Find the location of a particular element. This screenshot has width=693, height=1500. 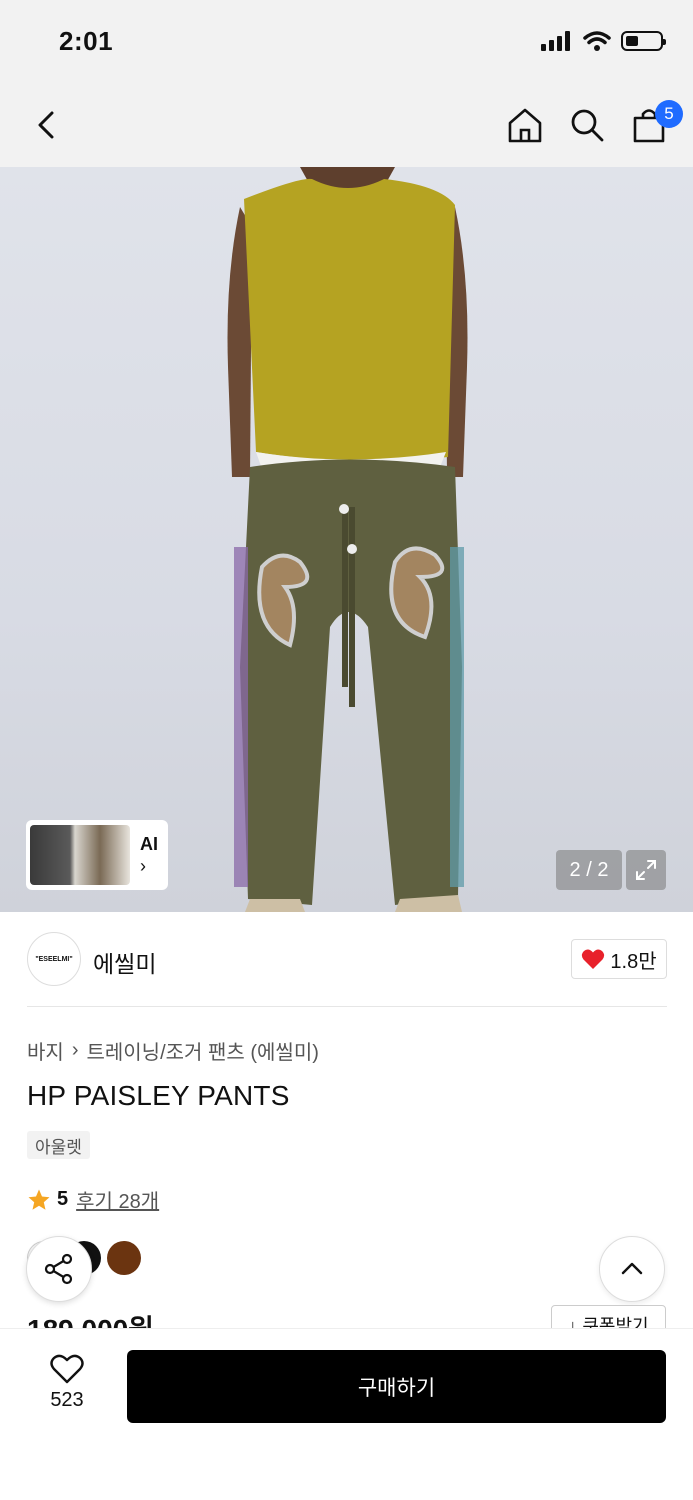

buy-button: 구매하기 is located at coordinates (396, 1386).